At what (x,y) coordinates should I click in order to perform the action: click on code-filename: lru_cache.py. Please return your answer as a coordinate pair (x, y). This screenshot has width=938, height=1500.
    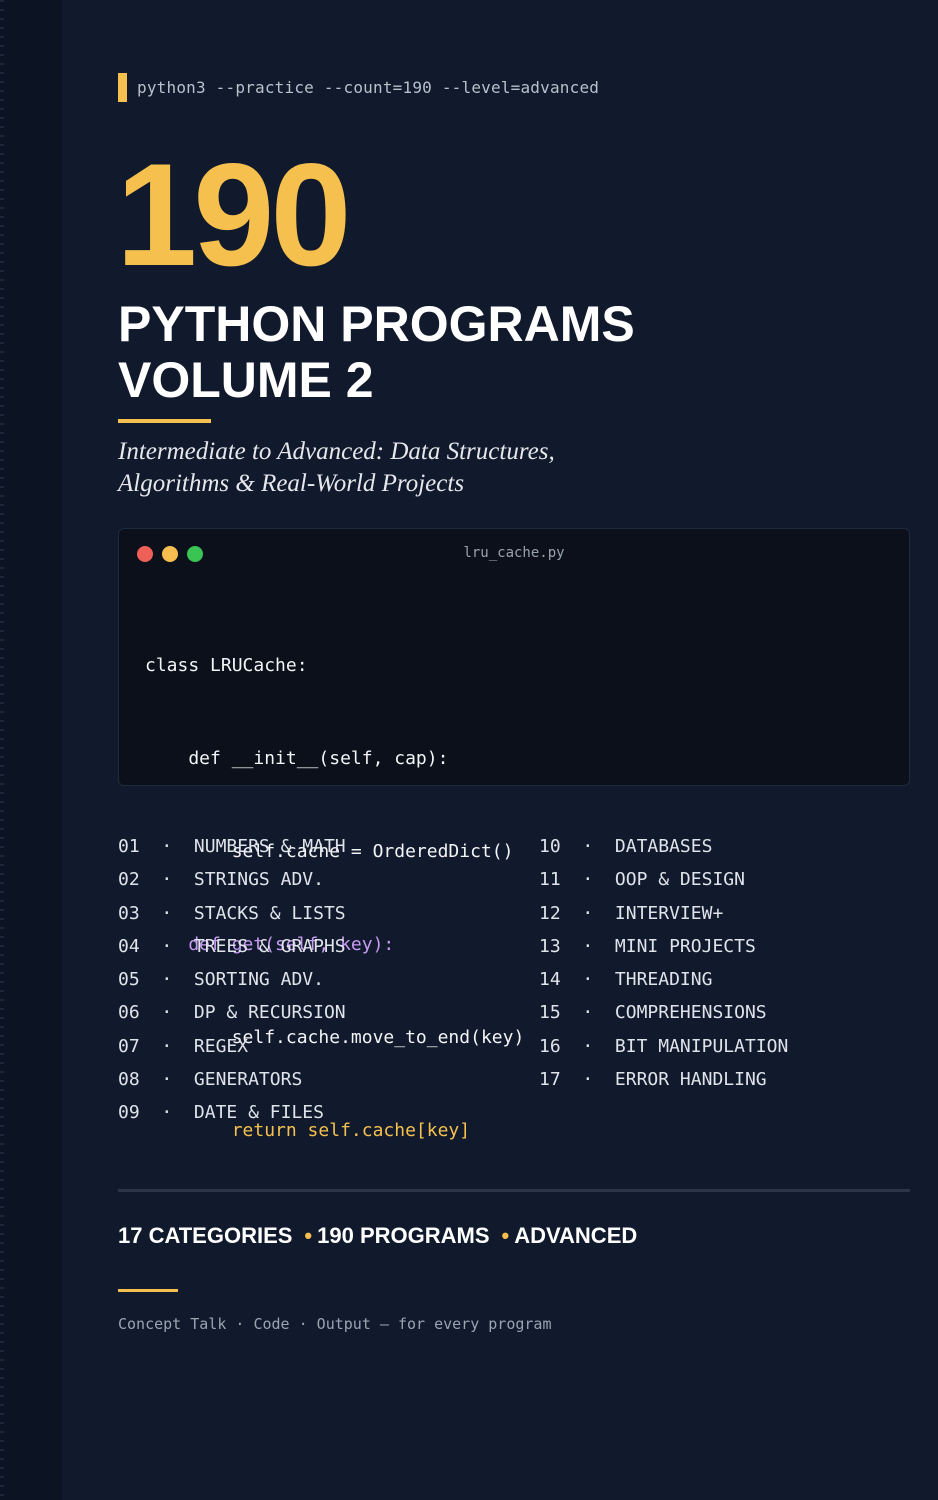
    Looking at the image, I should click on (514, 553).